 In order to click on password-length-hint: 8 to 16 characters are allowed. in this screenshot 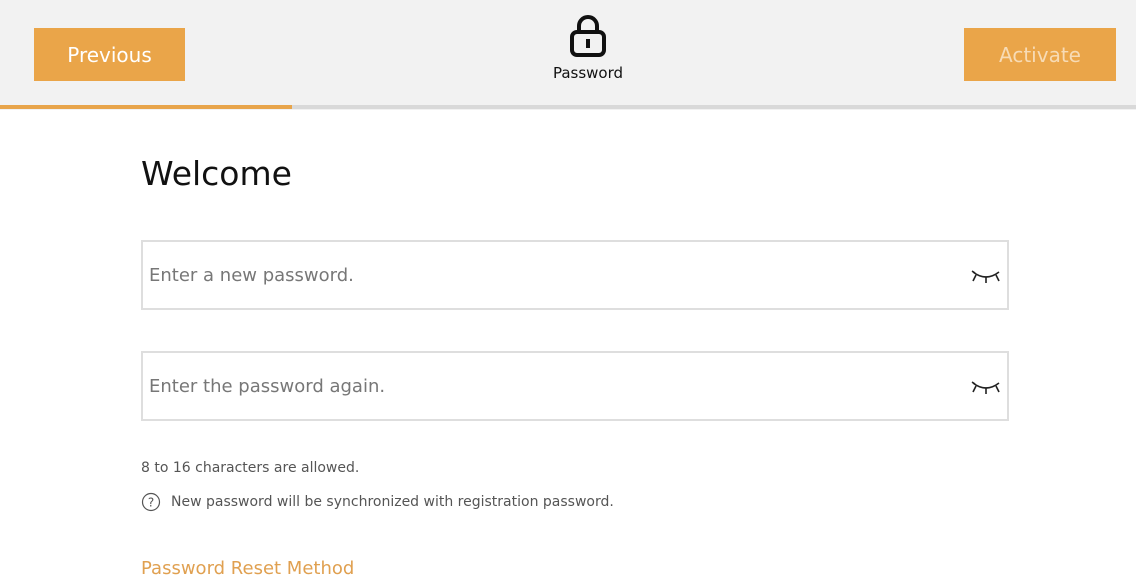, I will do `click(250, 468)`.